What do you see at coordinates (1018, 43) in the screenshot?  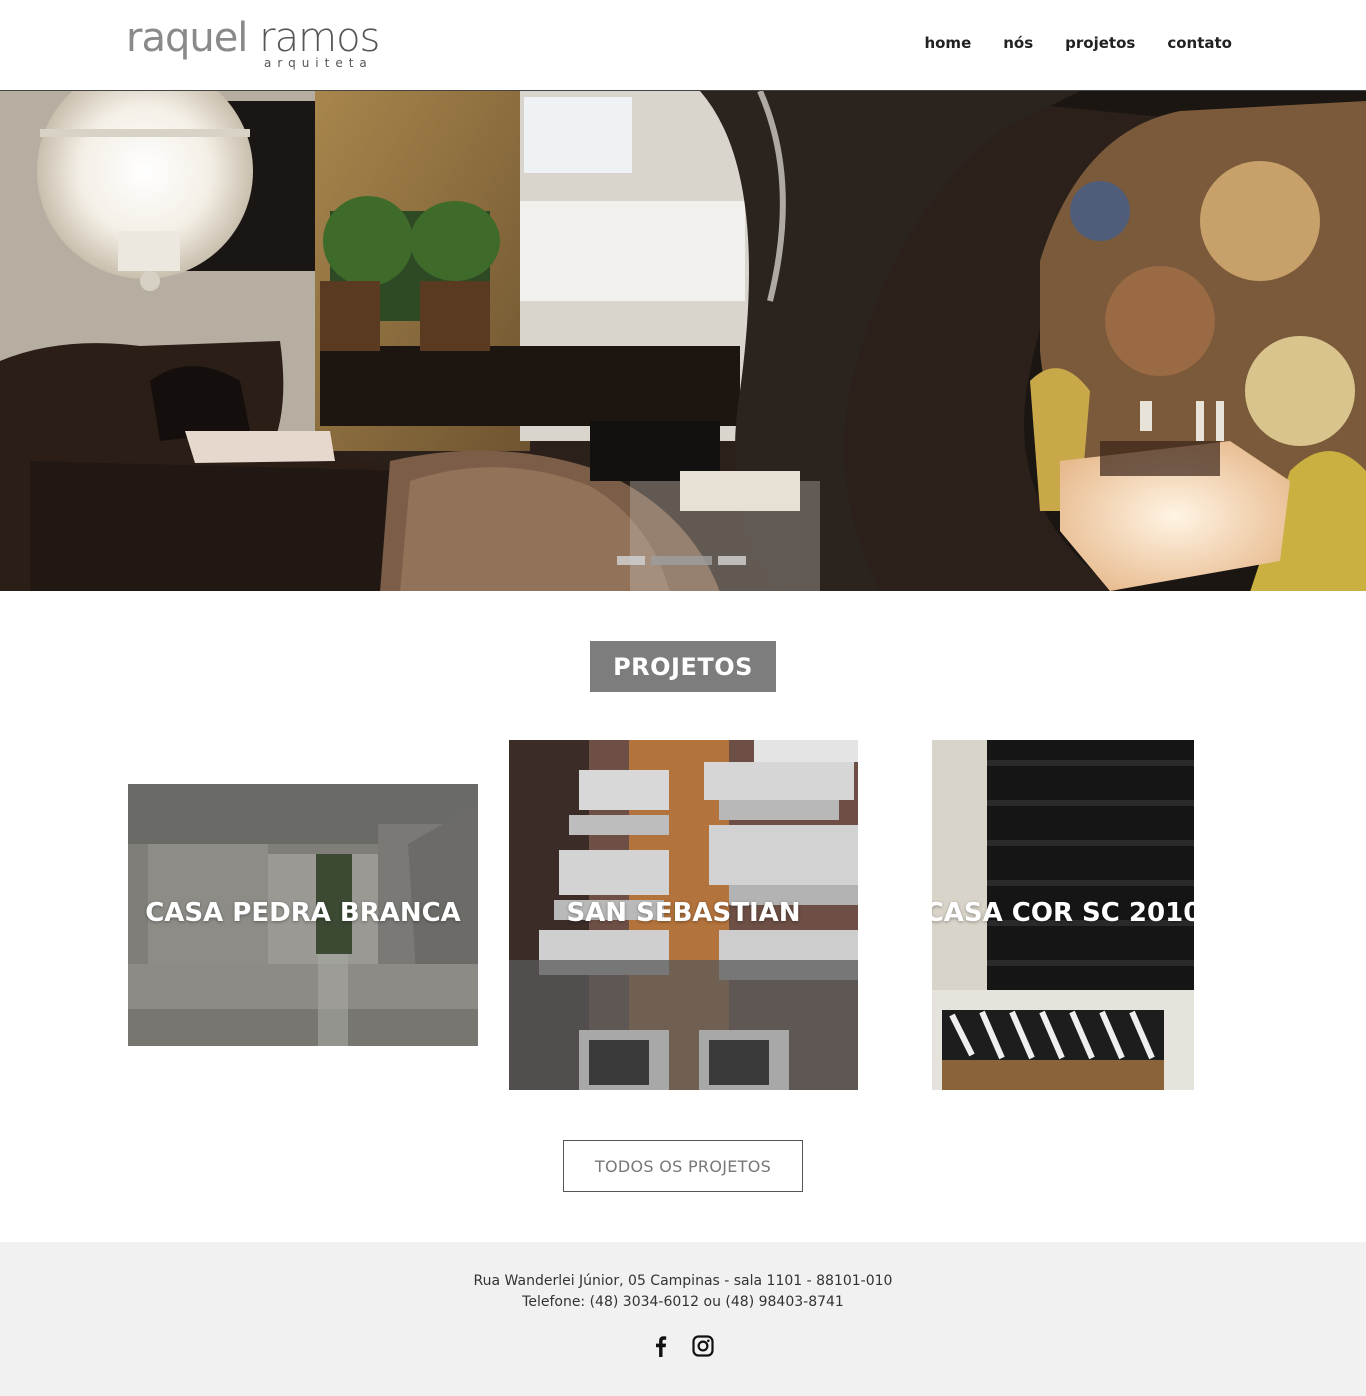 I see `nav-nos: nós` at bounding box center [1018, 43].